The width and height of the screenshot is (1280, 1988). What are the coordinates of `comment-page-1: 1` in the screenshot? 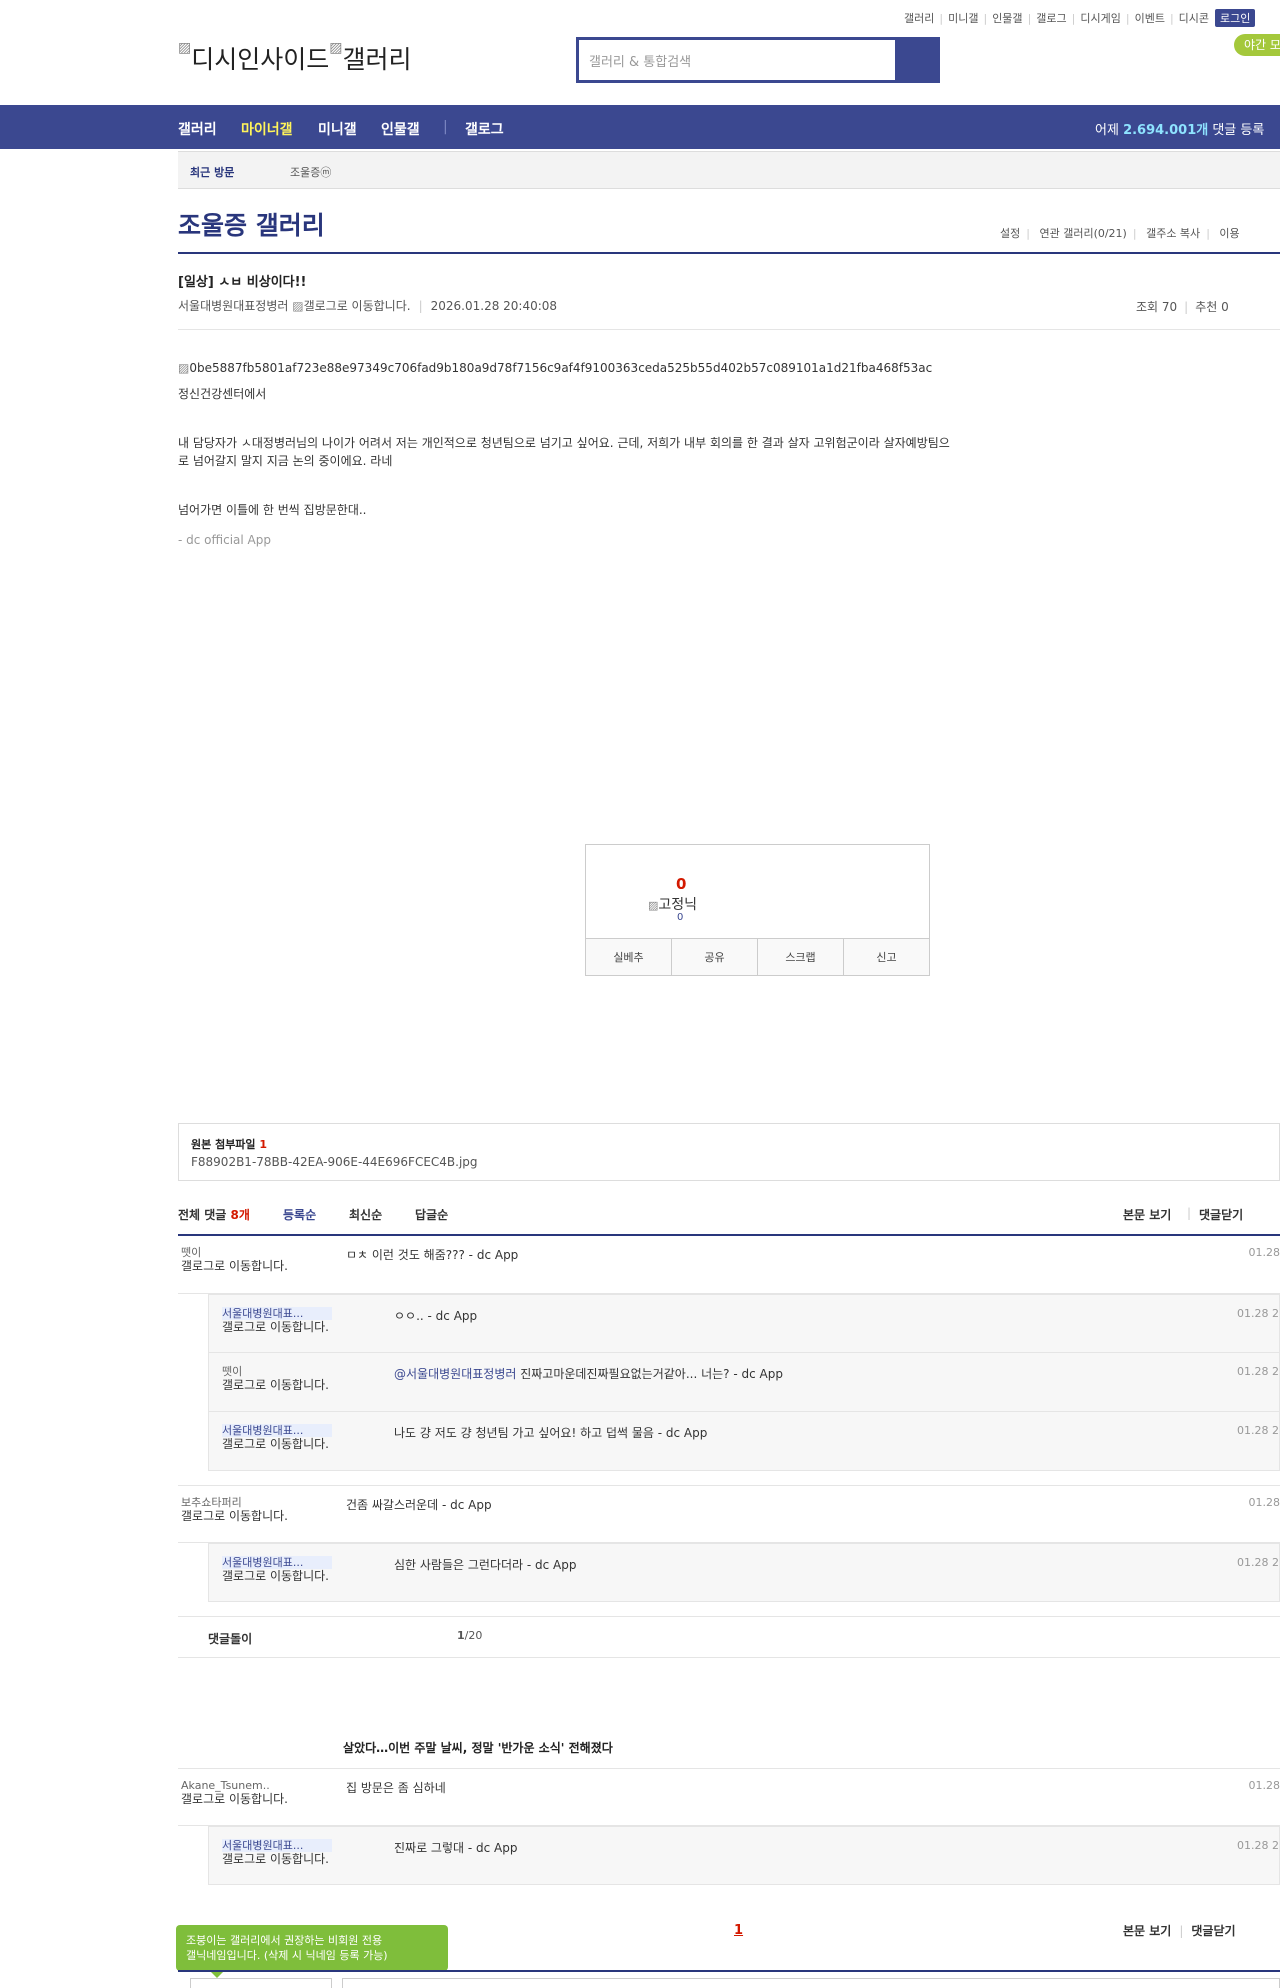 It's located at (738, 1930).